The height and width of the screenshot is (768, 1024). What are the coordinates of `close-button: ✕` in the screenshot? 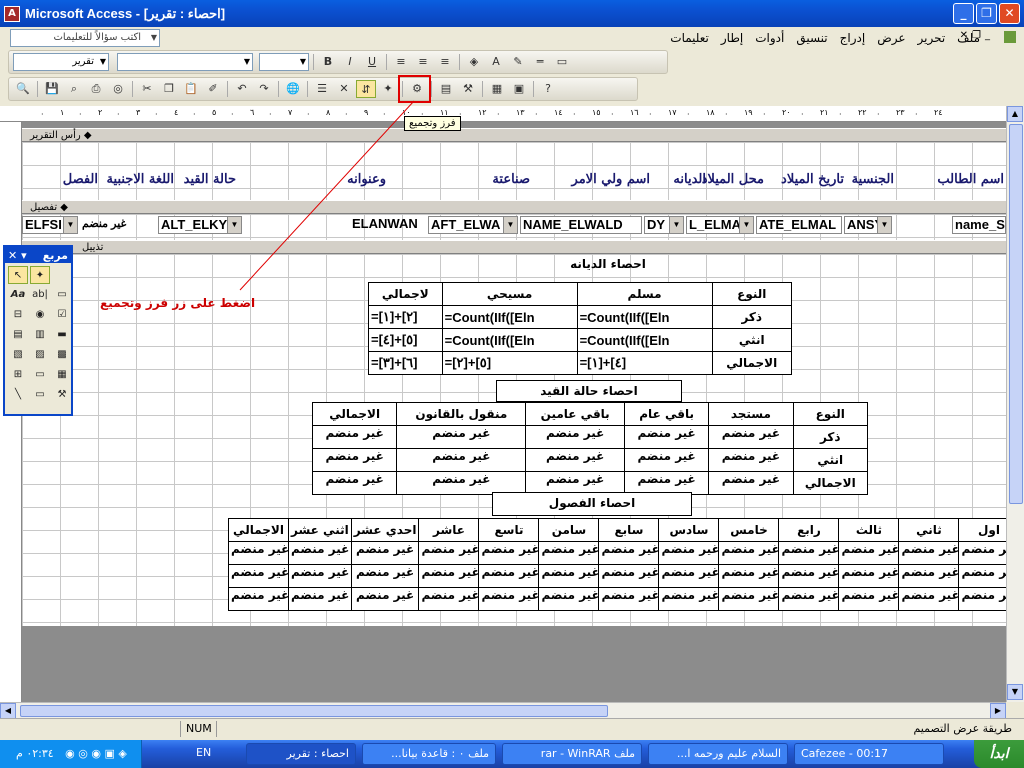 It's located at (1009, 13).